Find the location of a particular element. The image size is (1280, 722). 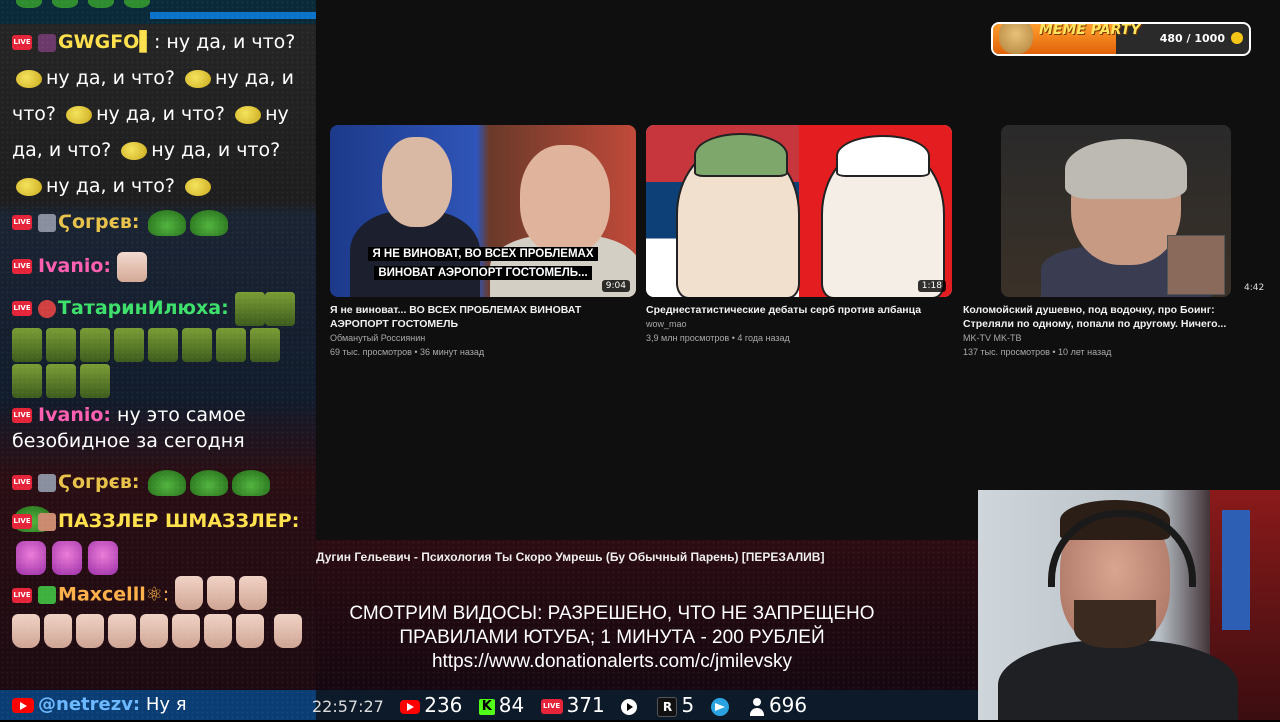

caption-line: Я НЕ ВИНОВАТ, ВО ВСЕХ ПРОБЛЕМАХ is located at coordinates (483, 254).